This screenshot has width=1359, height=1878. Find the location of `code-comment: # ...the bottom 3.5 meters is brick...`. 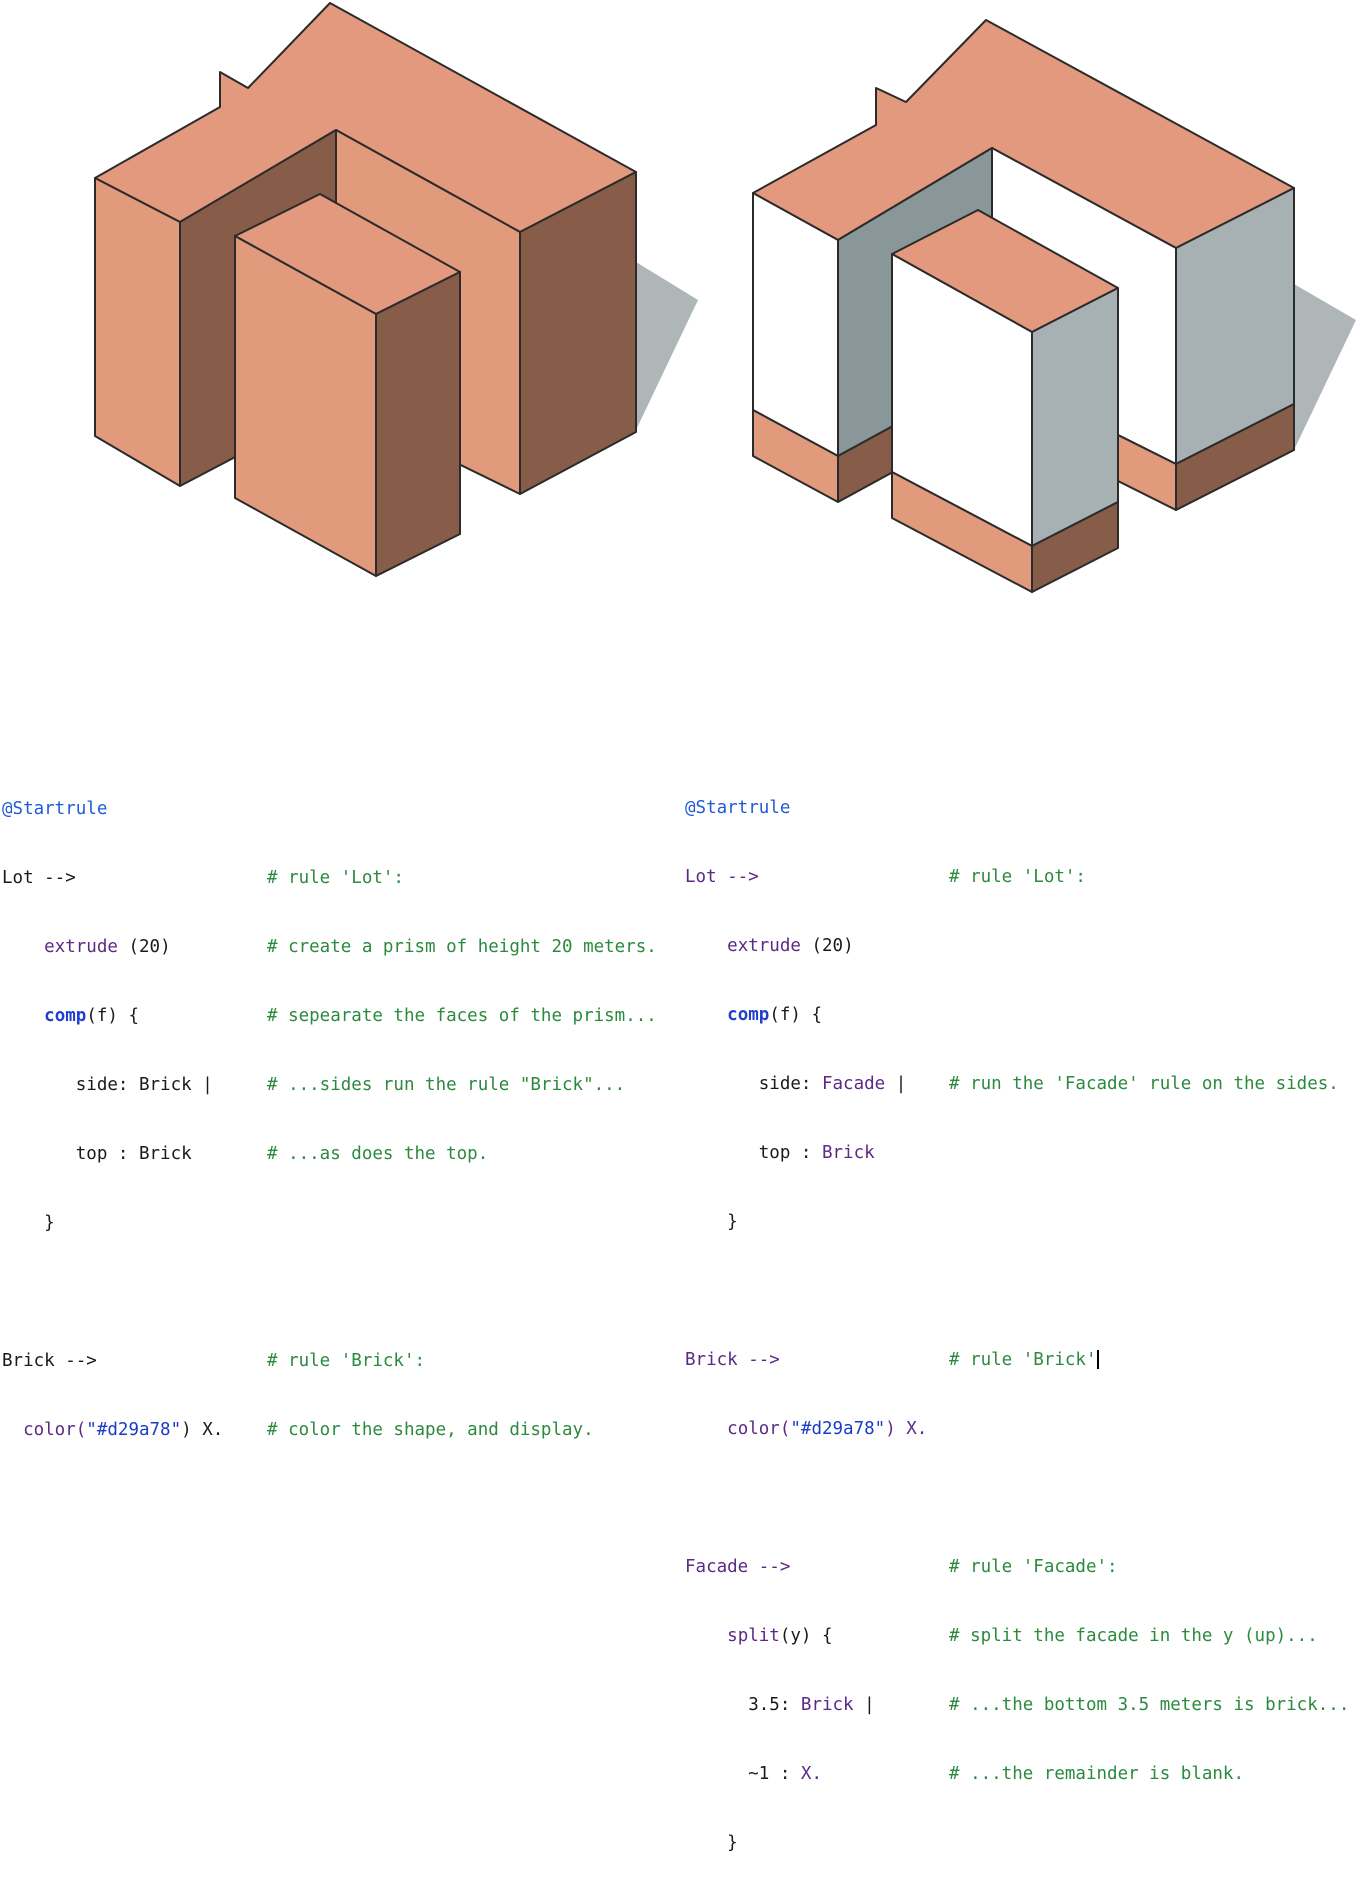

code-comment: # ...the bottom 3.5 meters is brick... is located at coordinates (1149, 1705).